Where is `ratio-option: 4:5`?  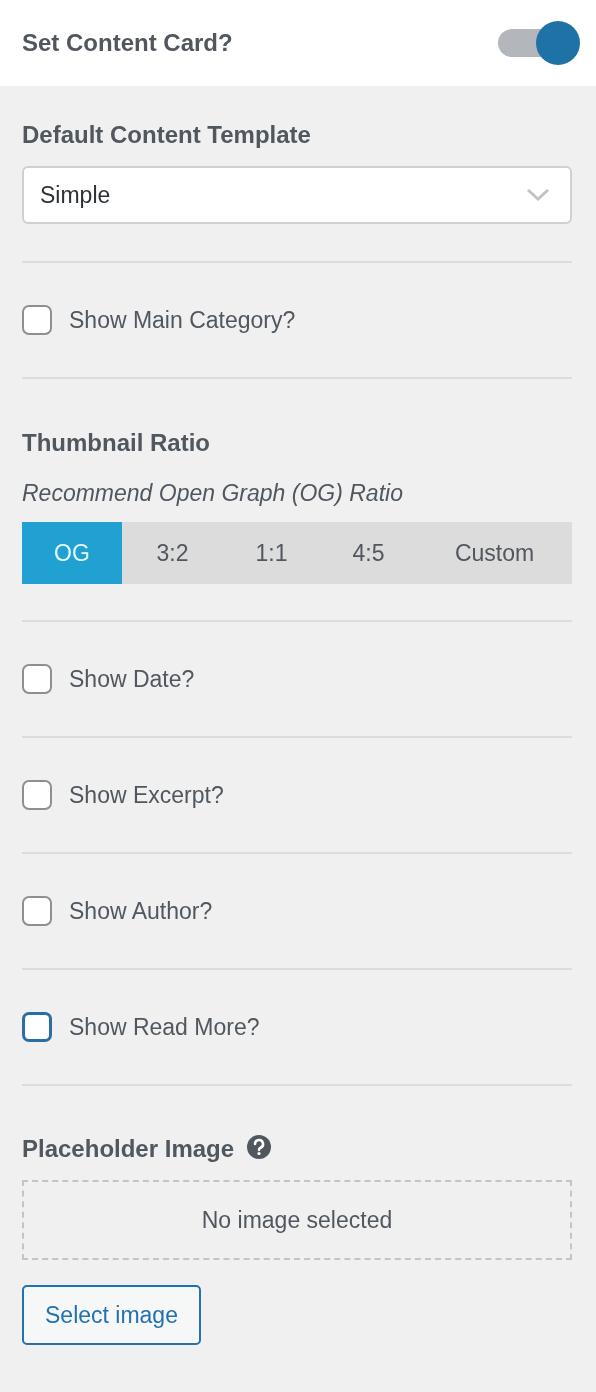 ratio-option: 4:5 is located at coordinates (368, 553).